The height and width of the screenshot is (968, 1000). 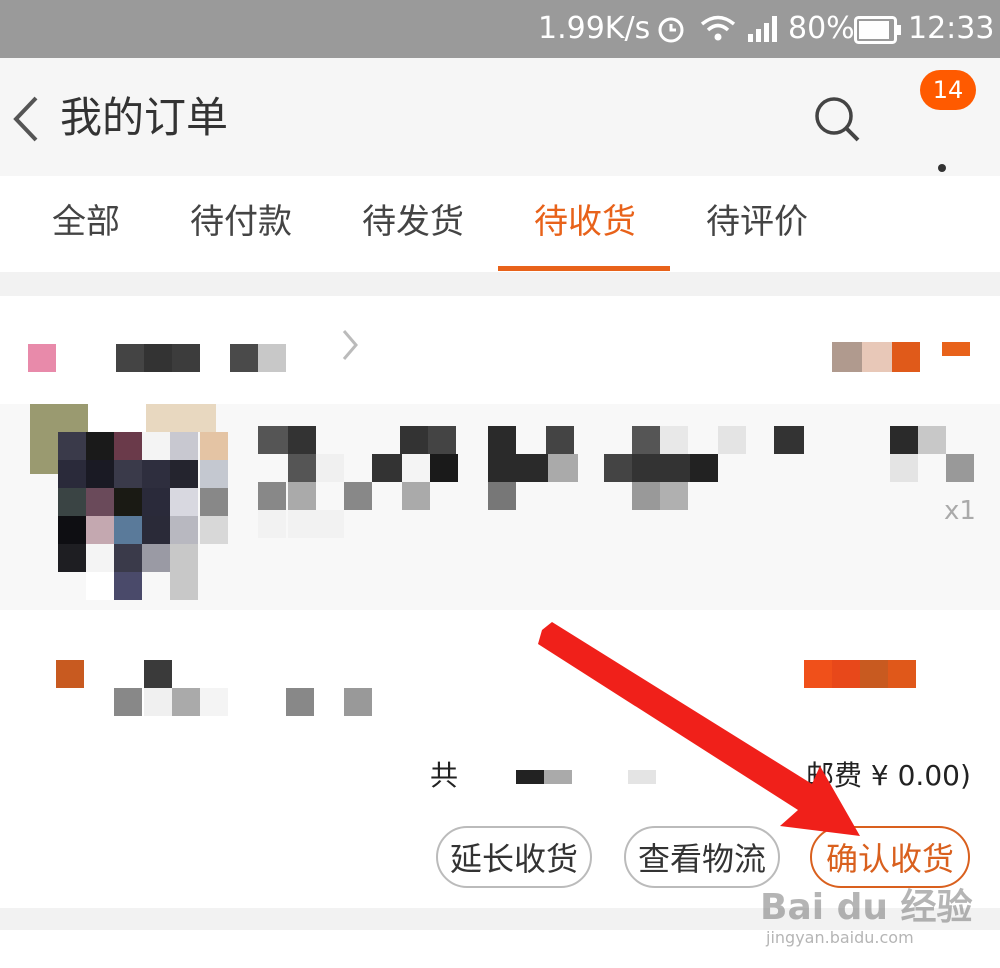 I want to click on search-icon, so click(x=837, y=119).